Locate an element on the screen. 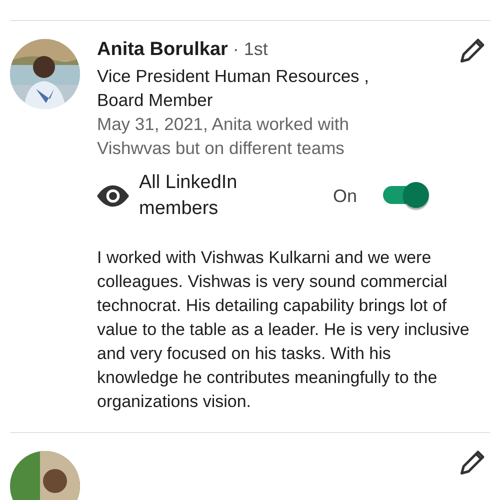 Image resolution: width=500 pixels, height=500 pixels. person-name: Anita Borulkar is located at coordinates (162, 50).